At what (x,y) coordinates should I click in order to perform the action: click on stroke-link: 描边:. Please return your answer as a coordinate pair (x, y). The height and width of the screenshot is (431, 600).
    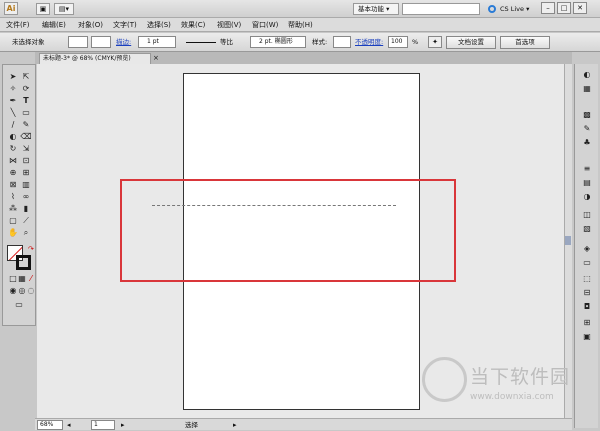
    Looking at the image, I should click on (123, 42).